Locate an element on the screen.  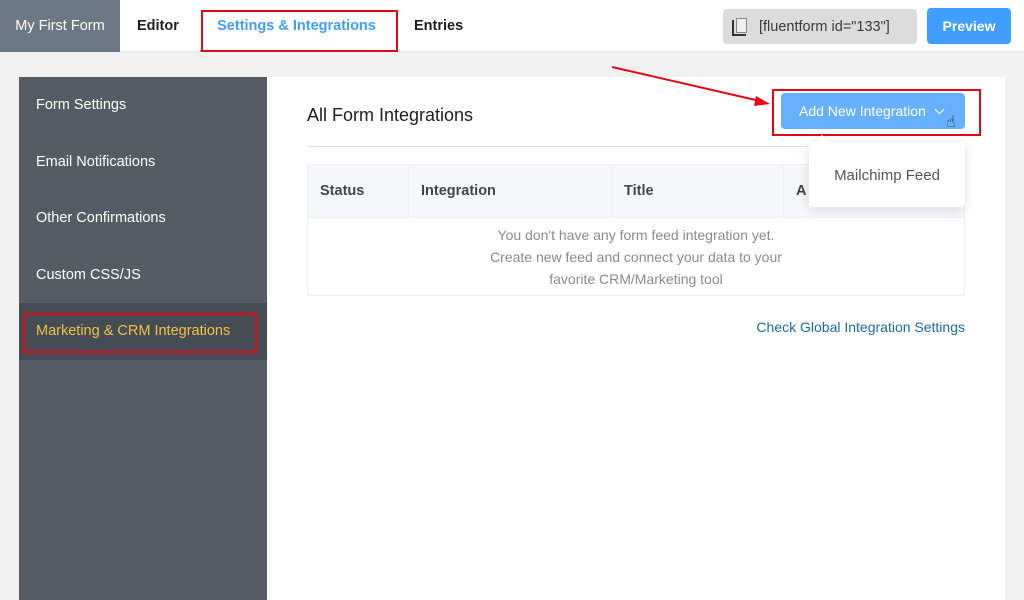
tab-settings-integrations: Settings & Integrations is located at coordinates (296, 26).